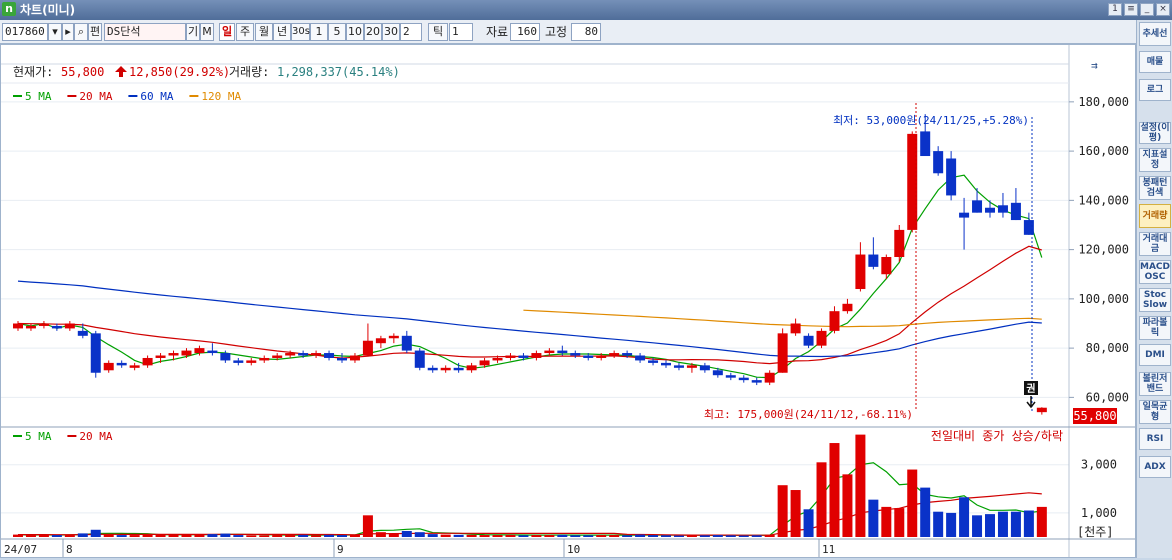 The image size is (1172, 560). Describe the element at coordinates (1155, 62) in the screenshot. I see `sidebar-button: 매물` at that location.